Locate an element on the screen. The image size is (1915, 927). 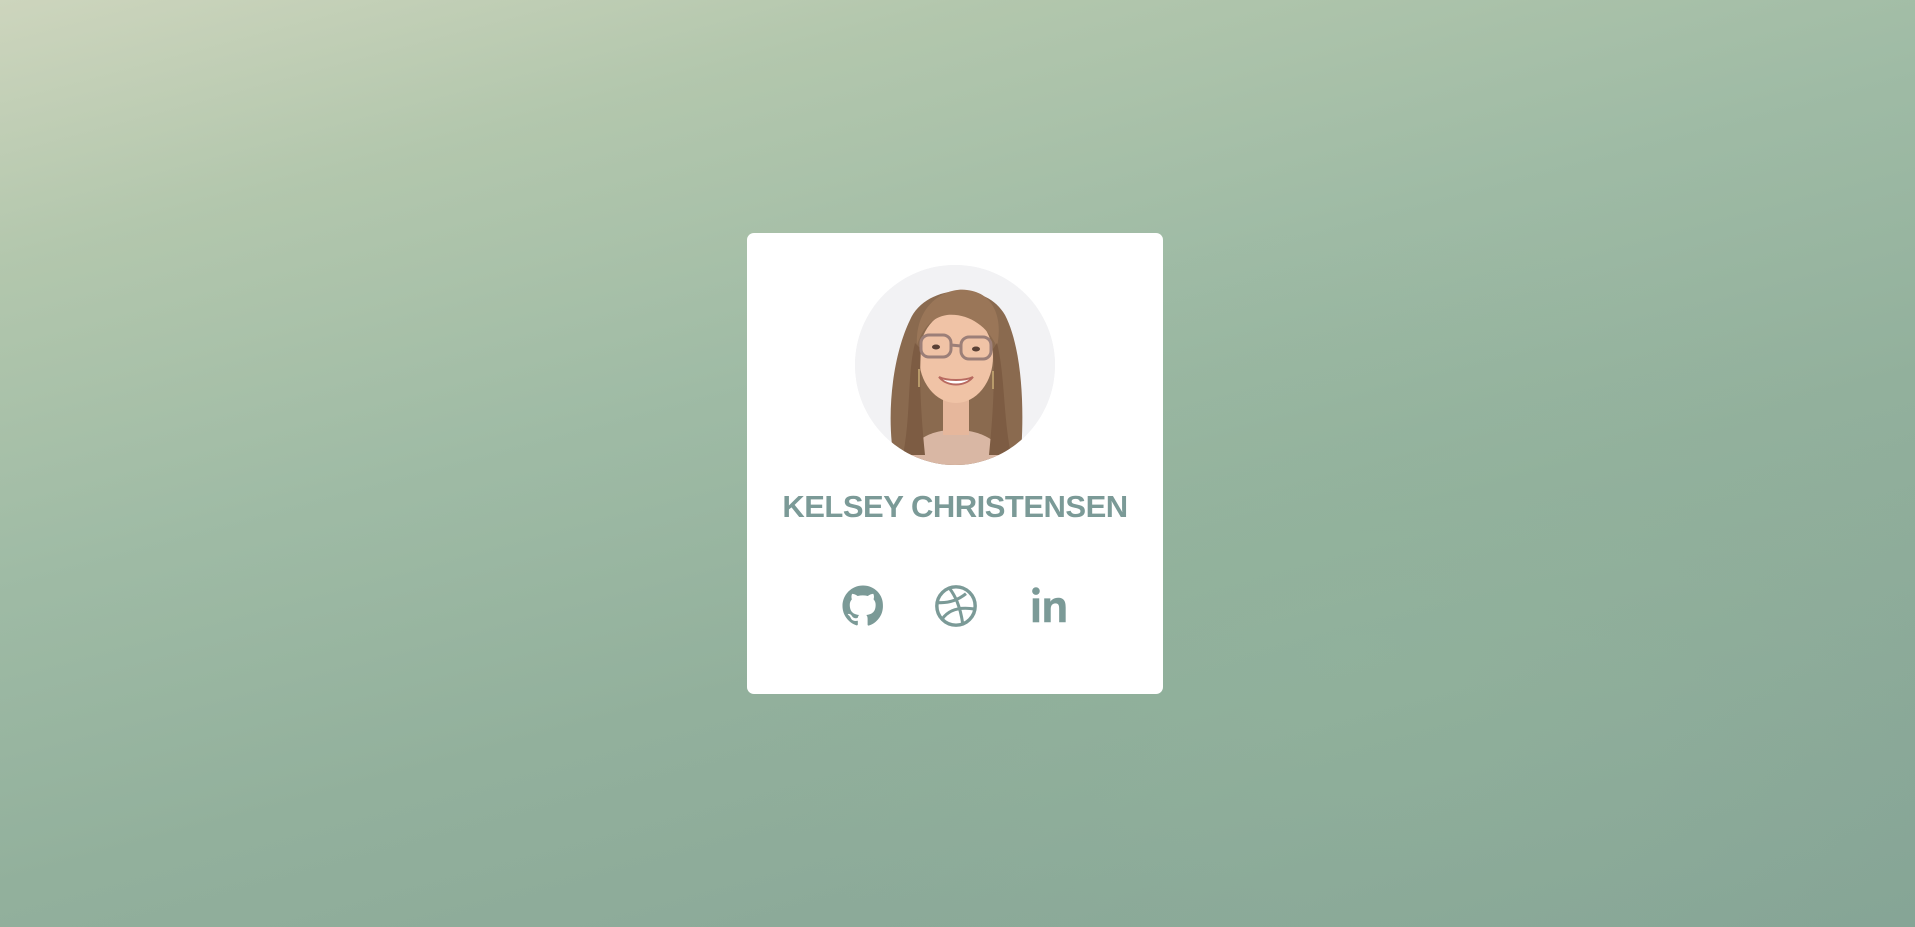
profile-card: KELSEY CHRISTENSEN is located at coordinates (955, 463).